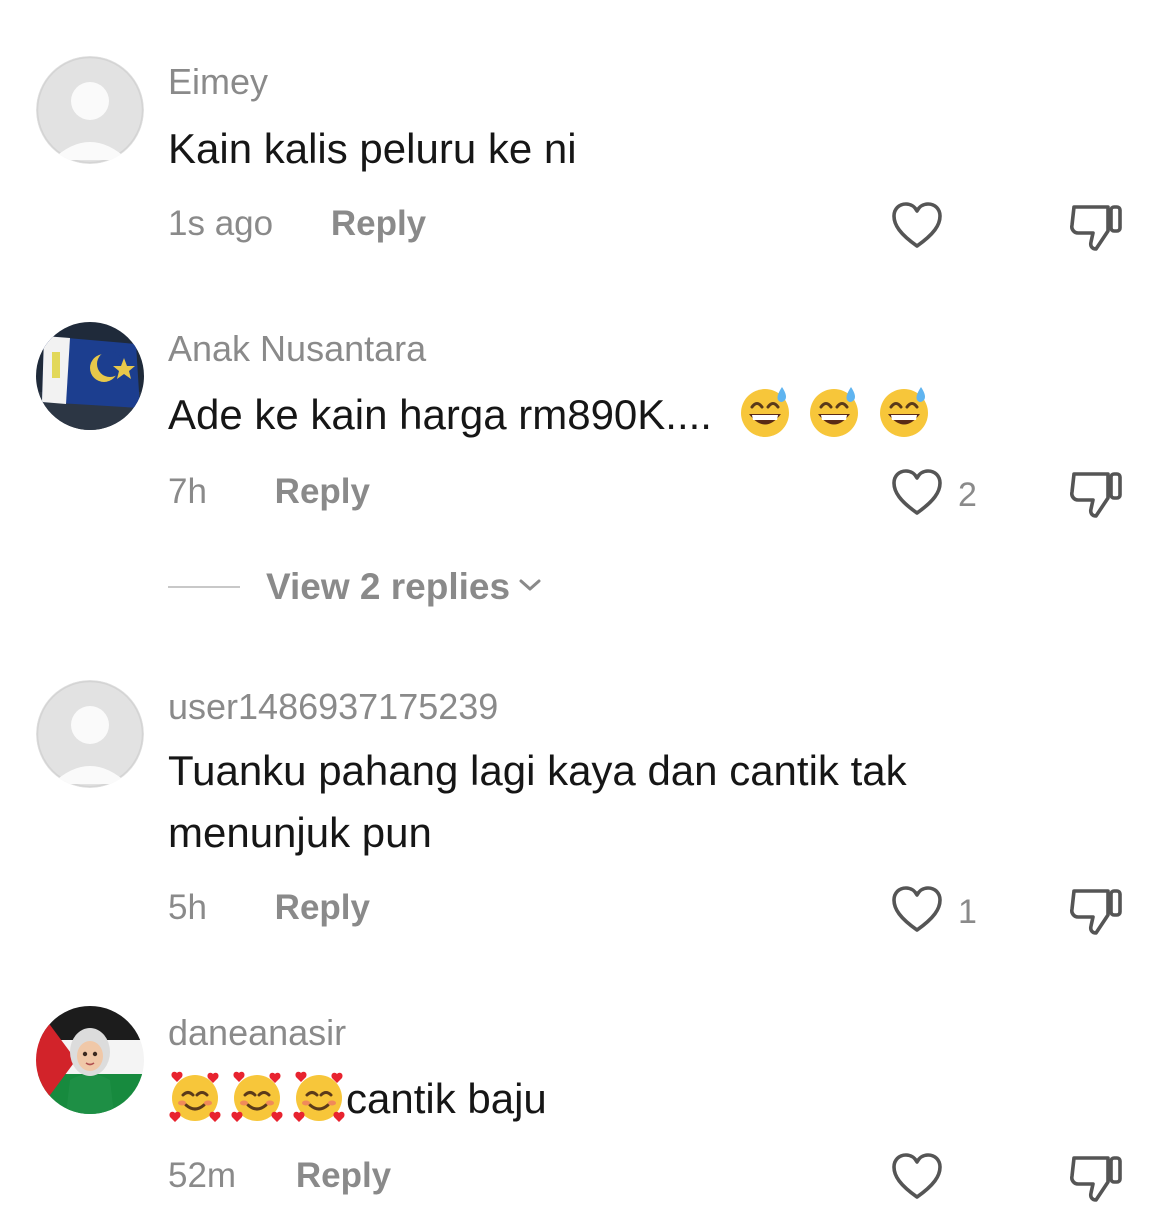 This screenshot has width=1169, height=1230. Describe the element at coordinates (269, 908) in the screenshot. I see `comment-meta: 5h Reply` at that location.